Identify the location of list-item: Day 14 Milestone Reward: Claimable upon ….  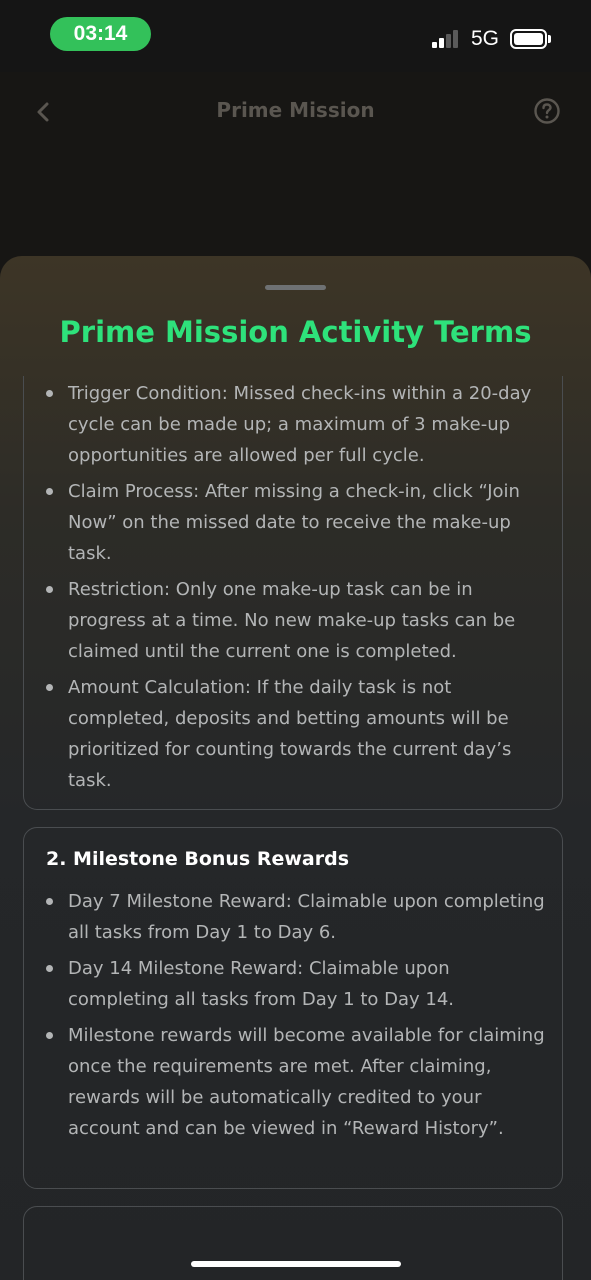
(301, 984).